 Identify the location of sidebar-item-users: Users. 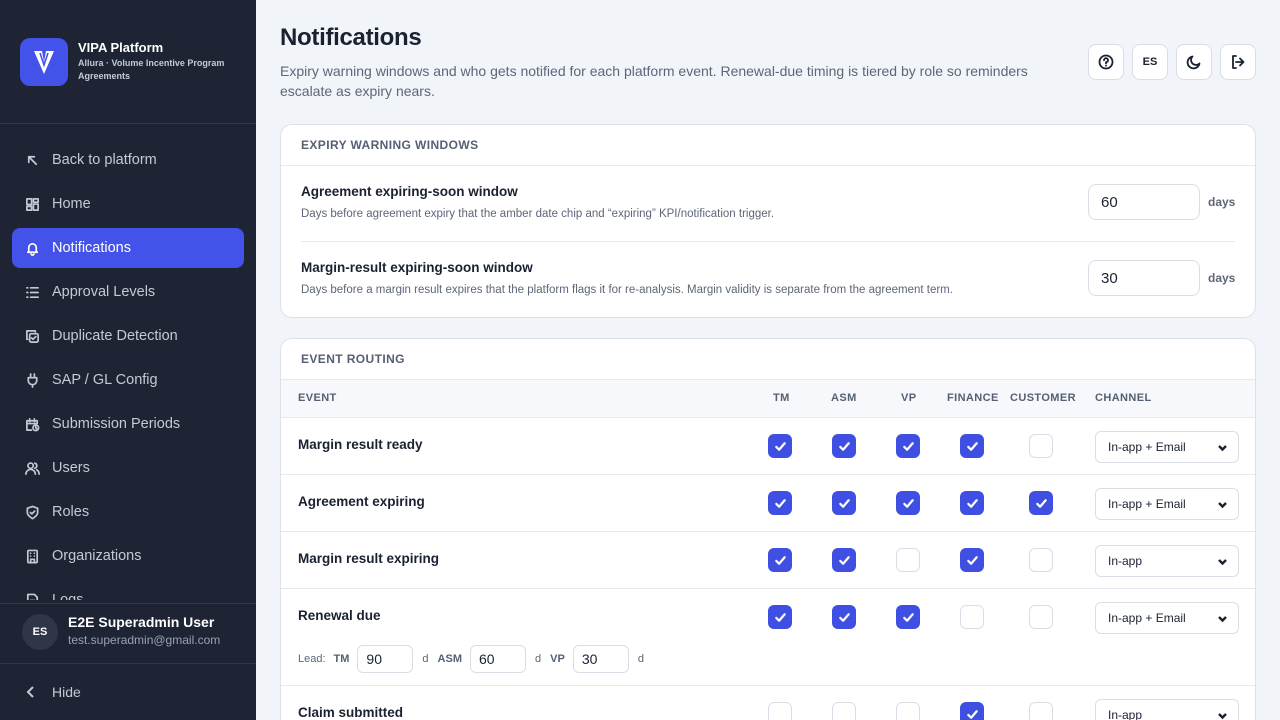
(128, 468).